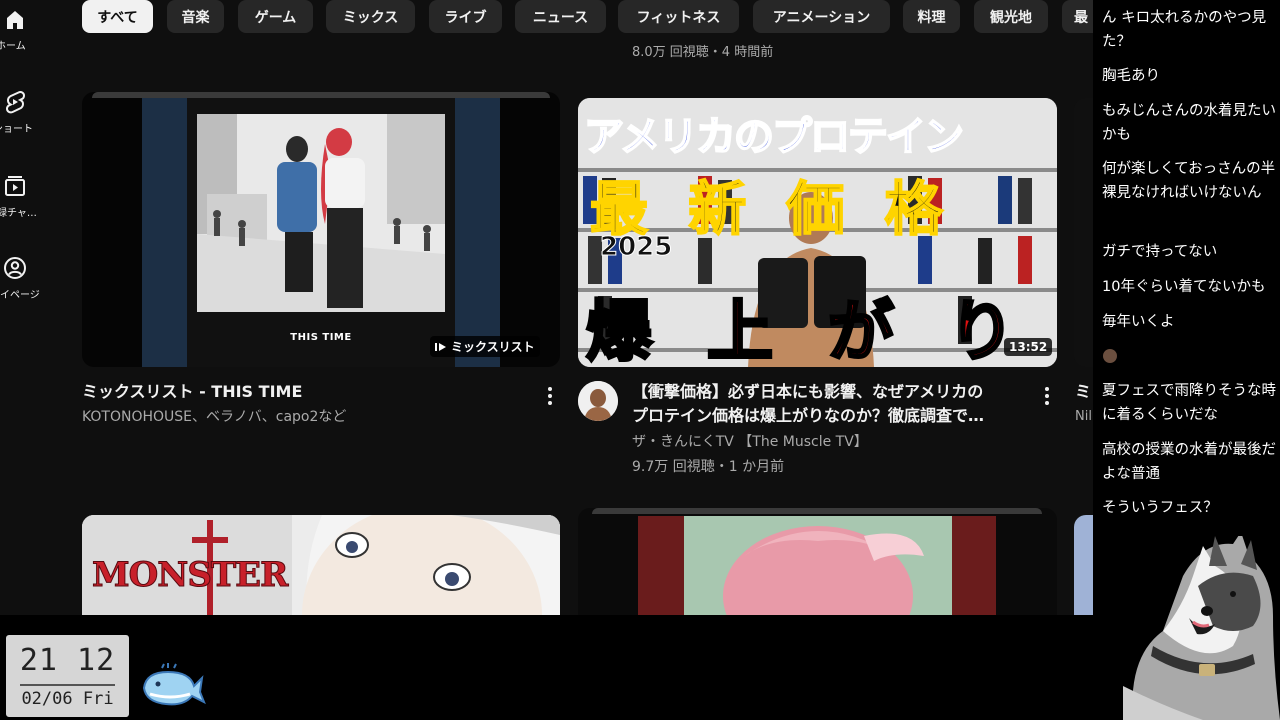  Describe the element at coordinates (1083, 565) in the screenshot. I see `video-thumbnail-partial` at that location.